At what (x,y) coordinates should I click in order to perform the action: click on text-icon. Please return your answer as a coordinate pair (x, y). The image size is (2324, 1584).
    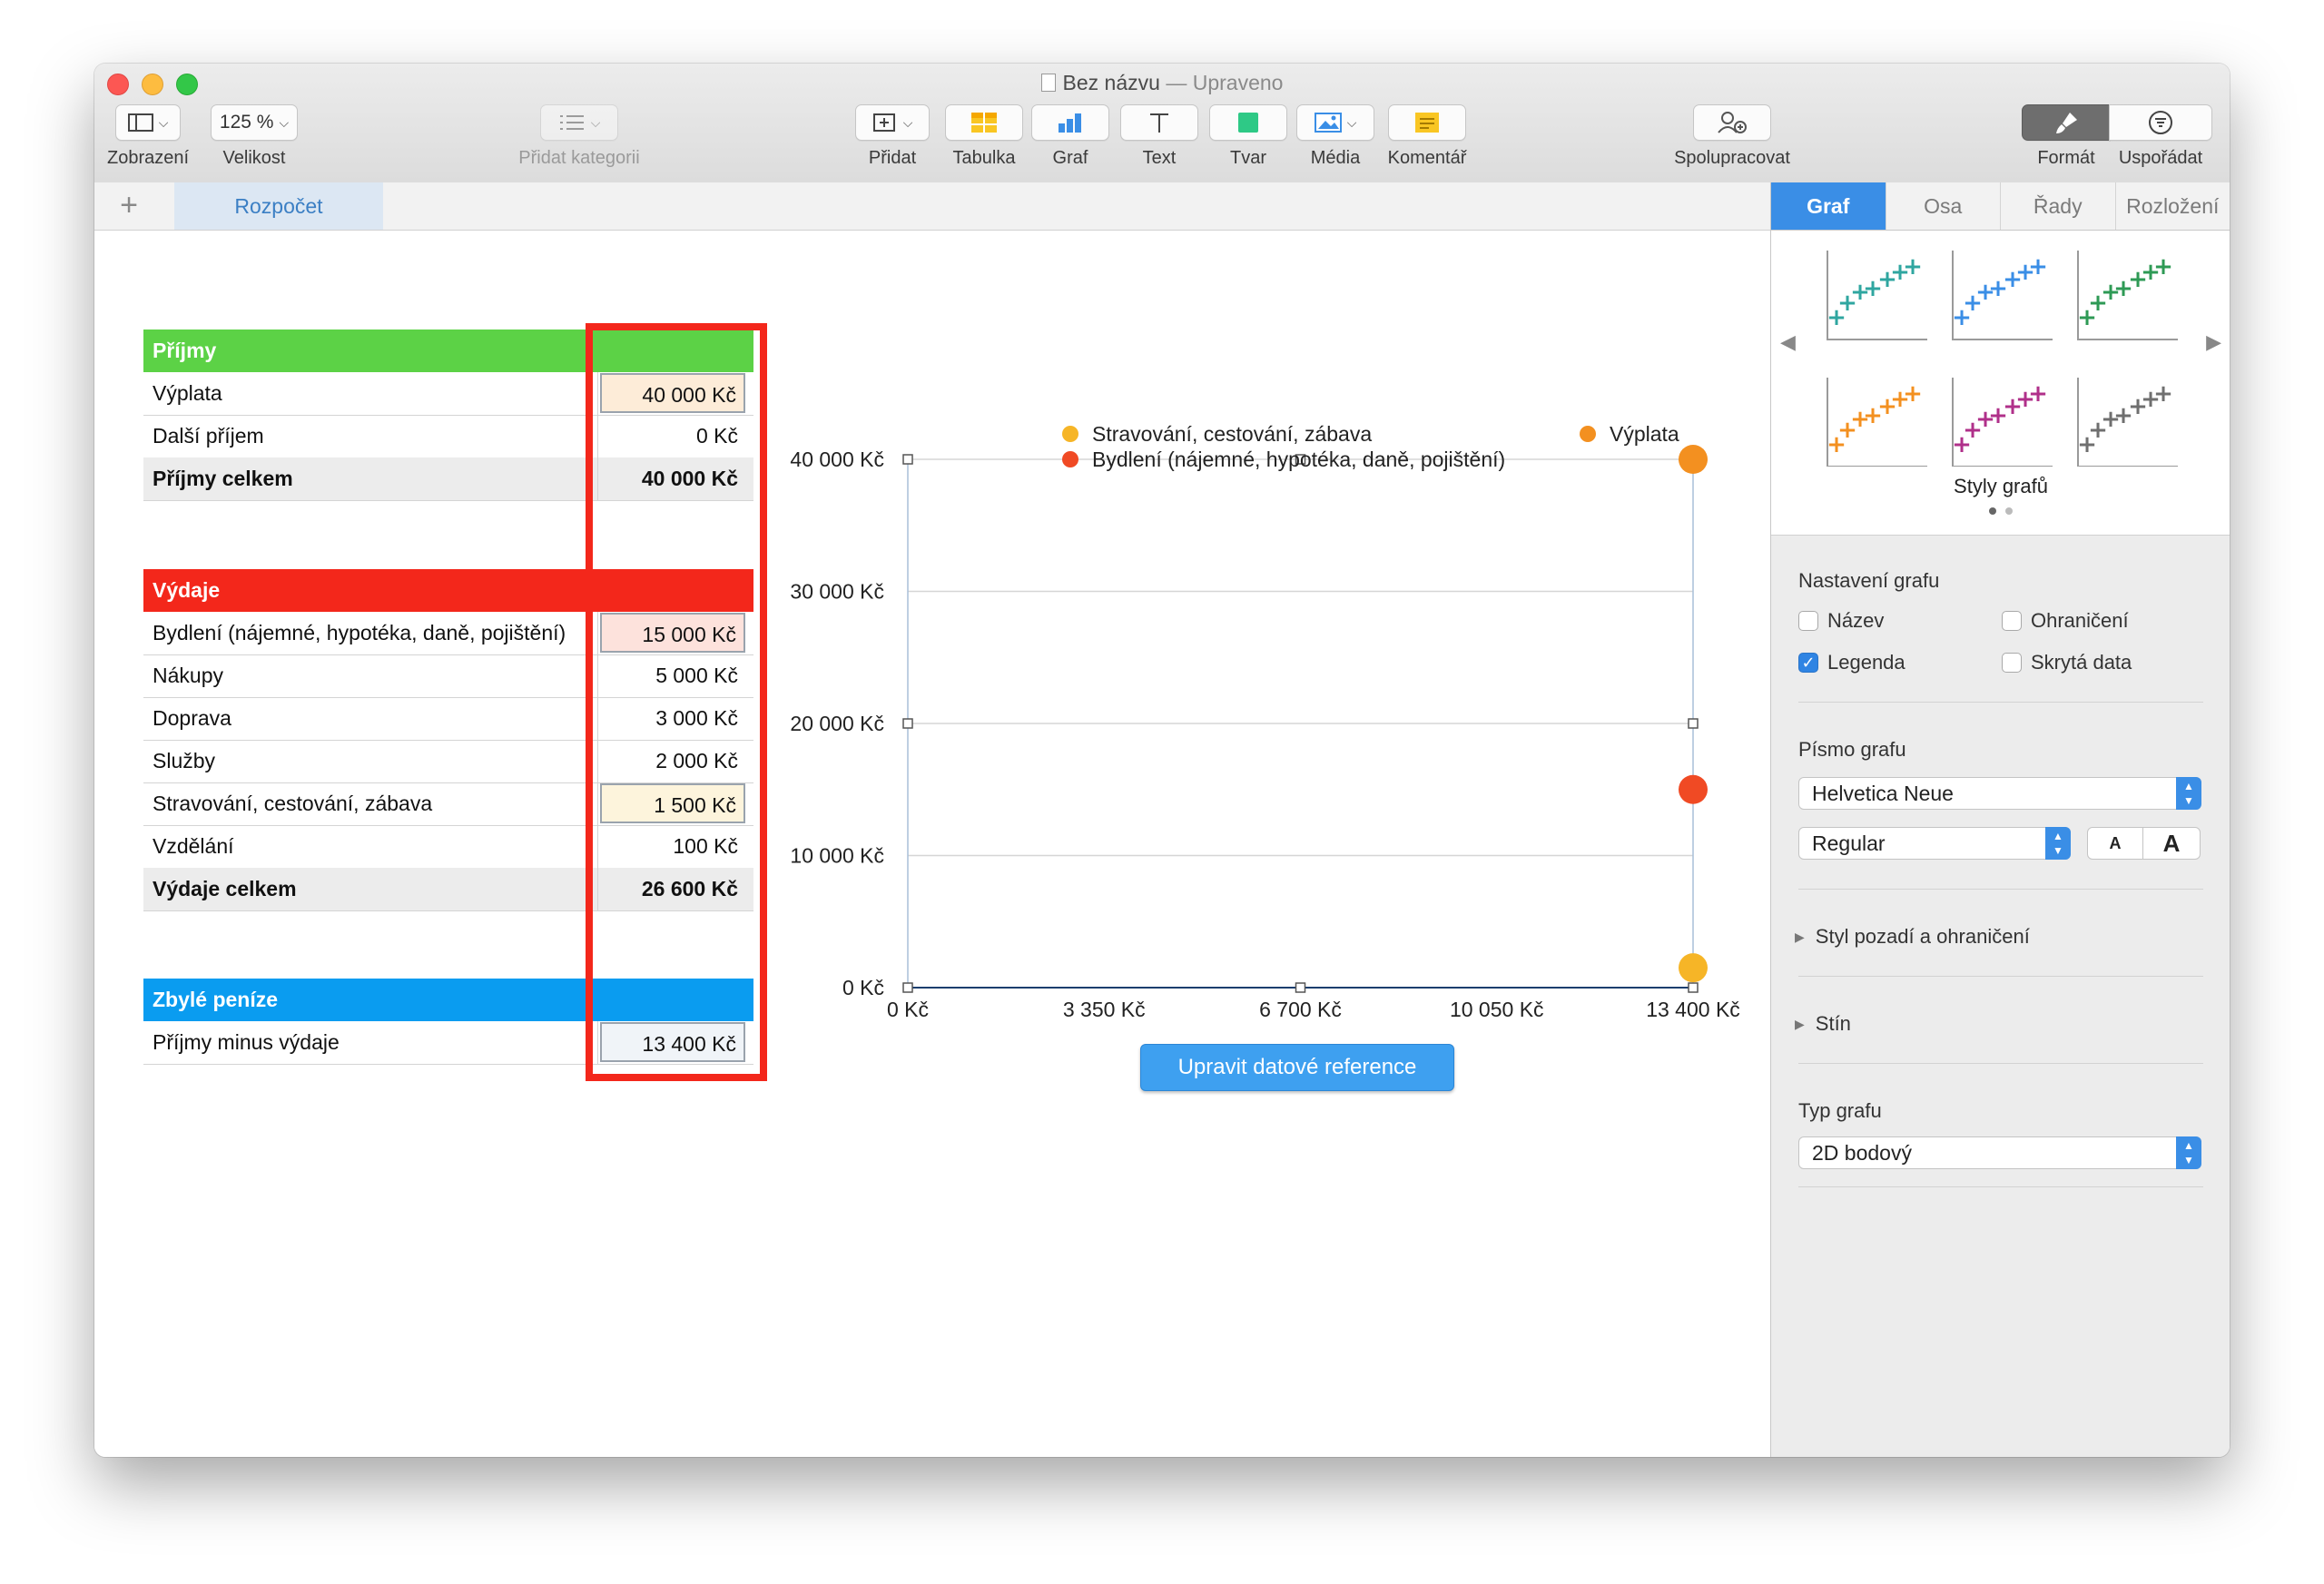
    Looking at the image, I should click on (1159, 123).